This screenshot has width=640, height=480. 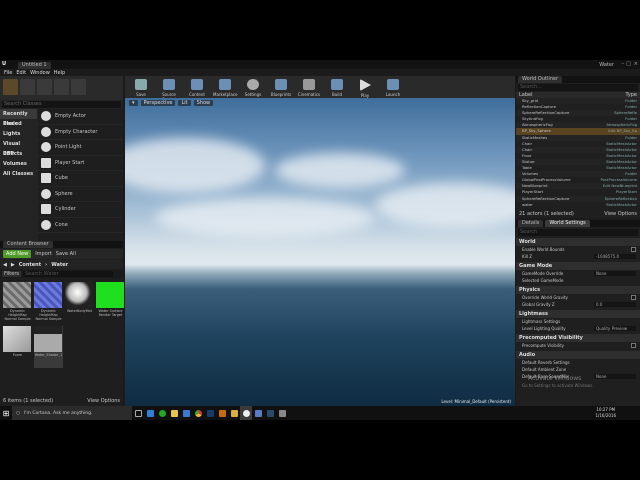 I want to click on maximize-icon: □, so click(x=628, y=64).